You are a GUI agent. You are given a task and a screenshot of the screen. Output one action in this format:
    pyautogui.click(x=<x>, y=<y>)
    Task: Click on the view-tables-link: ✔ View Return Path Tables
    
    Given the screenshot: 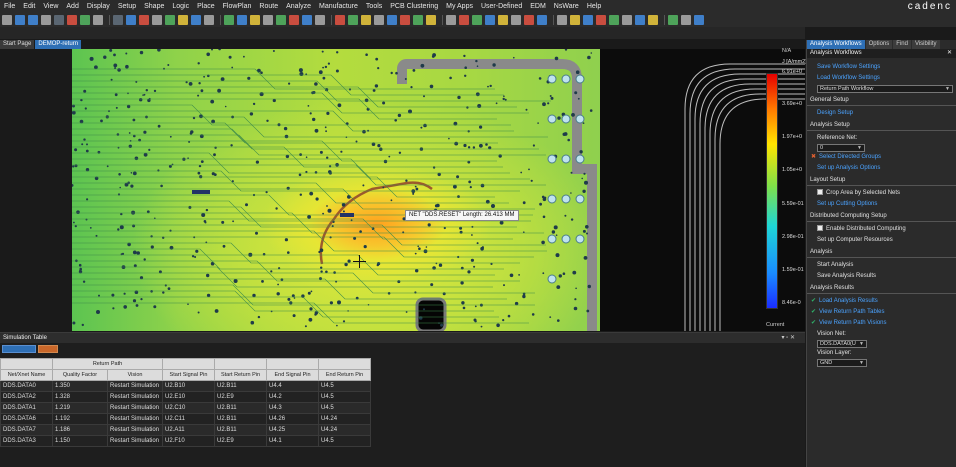 What is the action you would take?
    pyautogui.click(x=881, y=312)
    